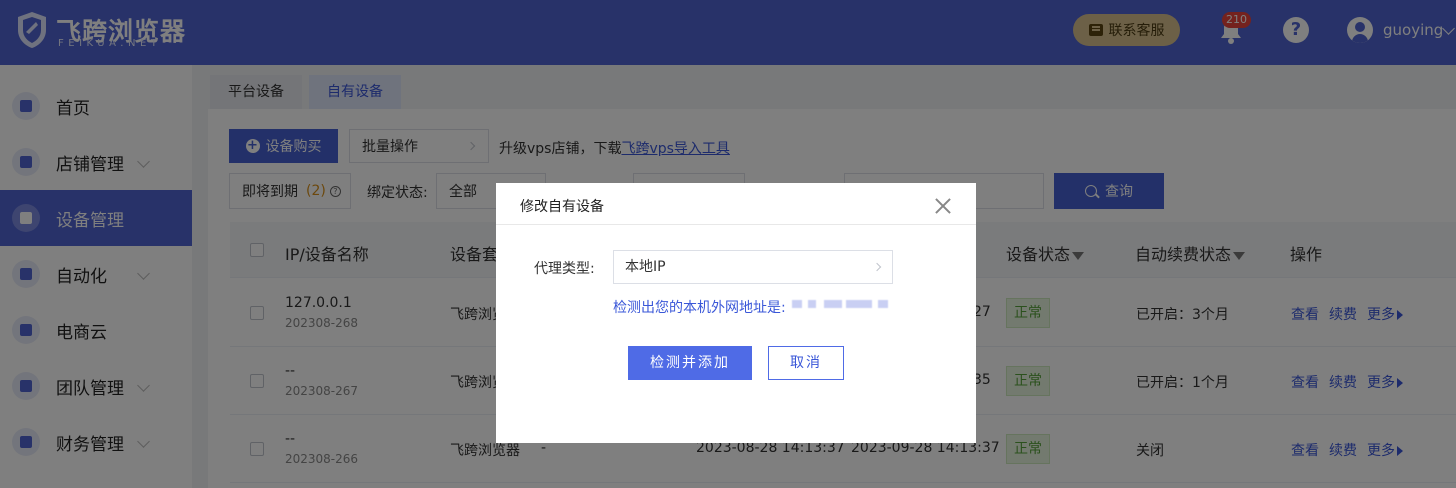 The image size is (1456, 488). What do you see at coordinates (943, 206) in the screenshot?
I see `close-icon` at bounding box center [943, 206].